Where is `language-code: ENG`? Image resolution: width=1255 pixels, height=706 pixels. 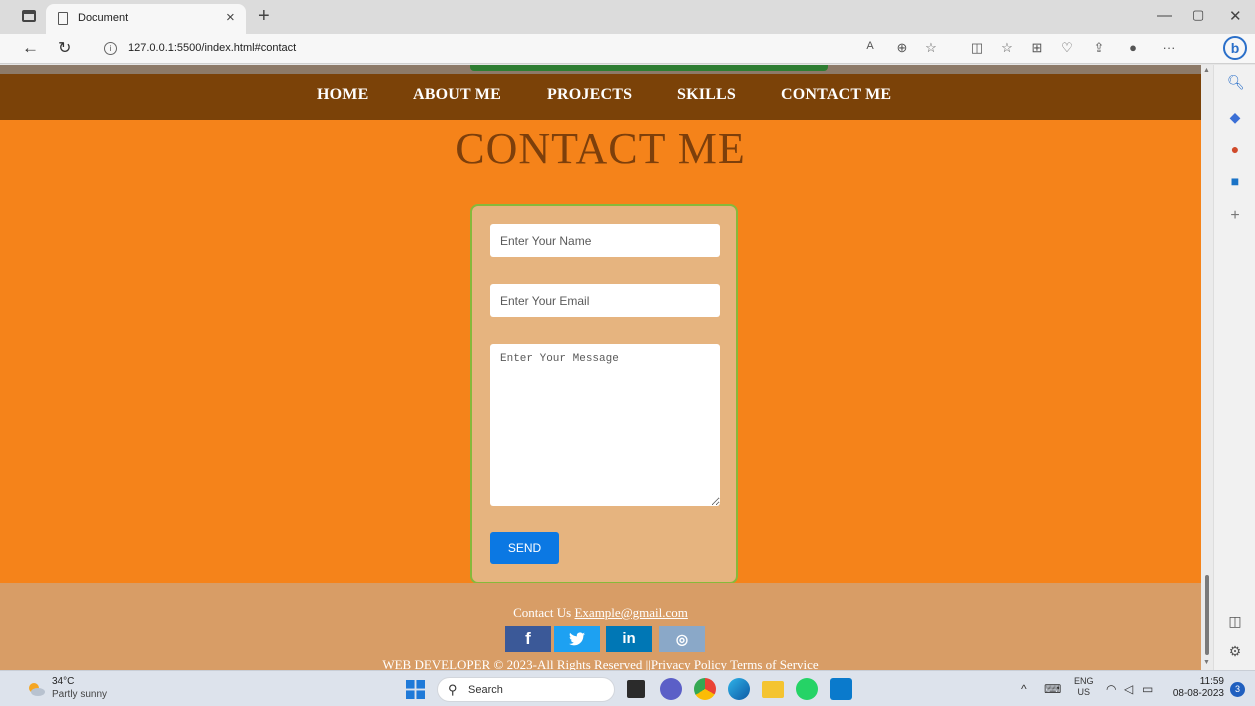 language-code: ENG is located at coordinates (1084, 681).